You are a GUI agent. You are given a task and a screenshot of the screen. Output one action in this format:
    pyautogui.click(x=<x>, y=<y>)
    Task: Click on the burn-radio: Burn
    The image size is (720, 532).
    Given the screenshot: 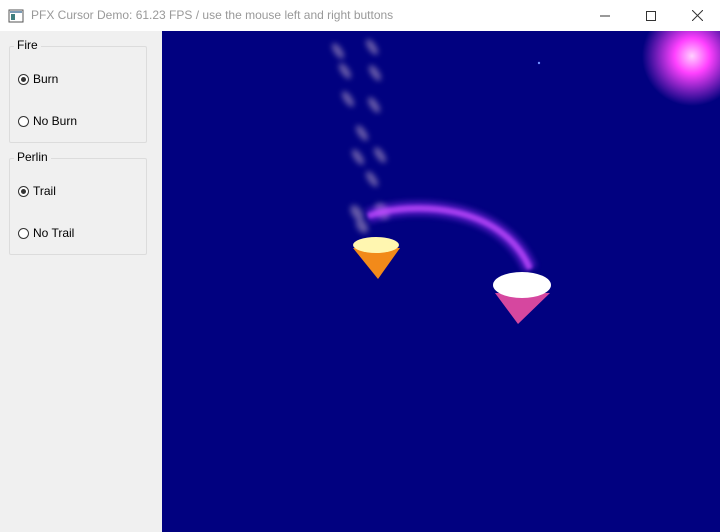 What is the action you would take?
    pyautogui.click(x=38, y=79)
    